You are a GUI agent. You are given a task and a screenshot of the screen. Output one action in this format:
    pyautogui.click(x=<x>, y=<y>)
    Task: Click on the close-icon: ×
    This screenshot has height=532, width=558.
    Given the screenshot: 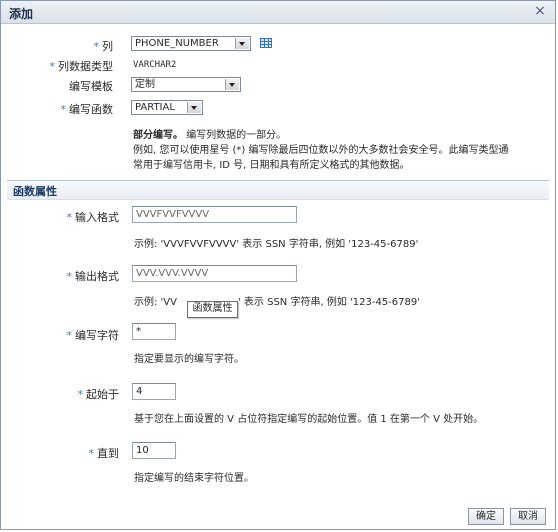 What is the action you would take?
    pyautogui.click(x=540, y=11)
    